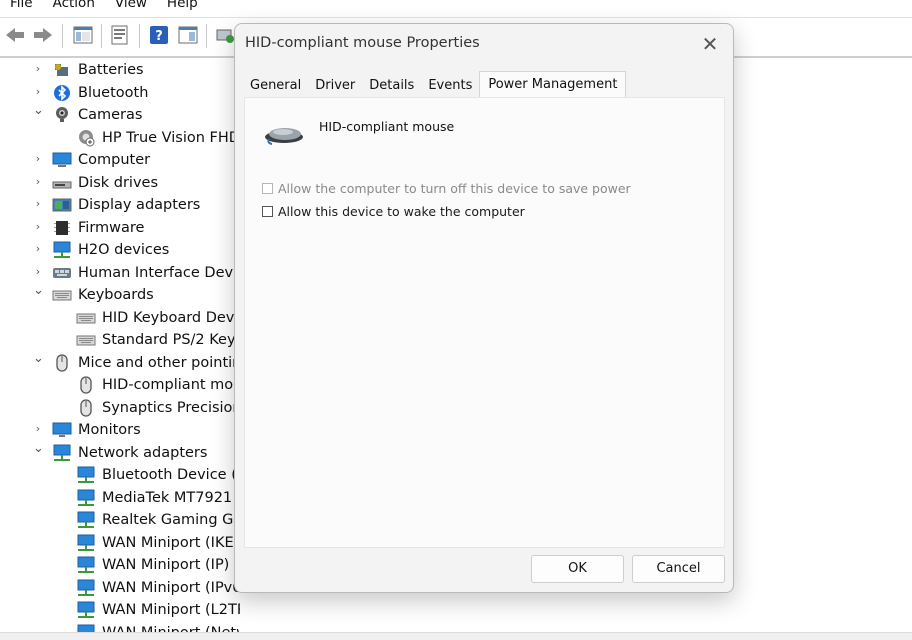  I want to click on back-arrow-icon, so click(15, 35).